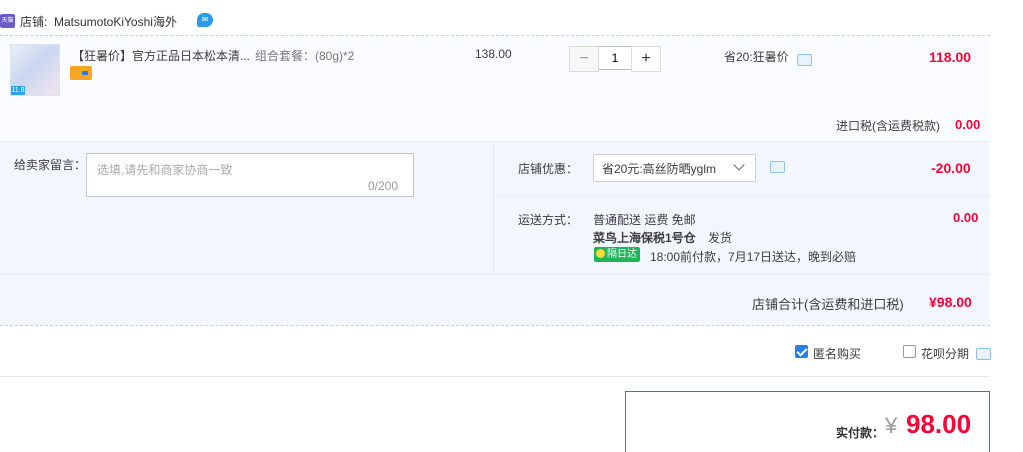 Image resolution: width=1023 pixels, height=452 pixels. What do you see at coordinates (801, 351) in the screenshot?
I see `anonymous-purchase-checkbox` at bounding box center [801, 351].